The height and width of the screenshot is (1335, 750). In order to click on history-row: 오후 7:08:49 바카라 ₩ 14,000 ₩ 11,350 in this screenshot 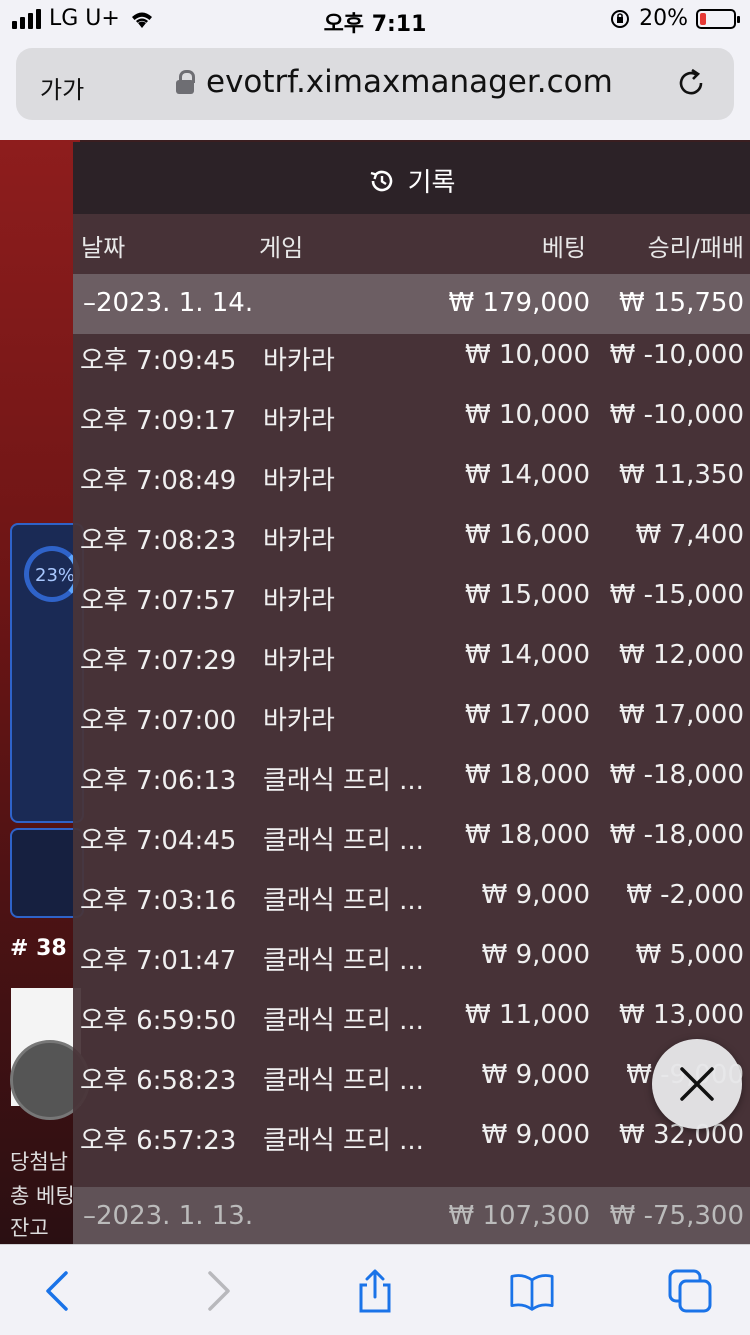, I will do `click(411, 490)`.